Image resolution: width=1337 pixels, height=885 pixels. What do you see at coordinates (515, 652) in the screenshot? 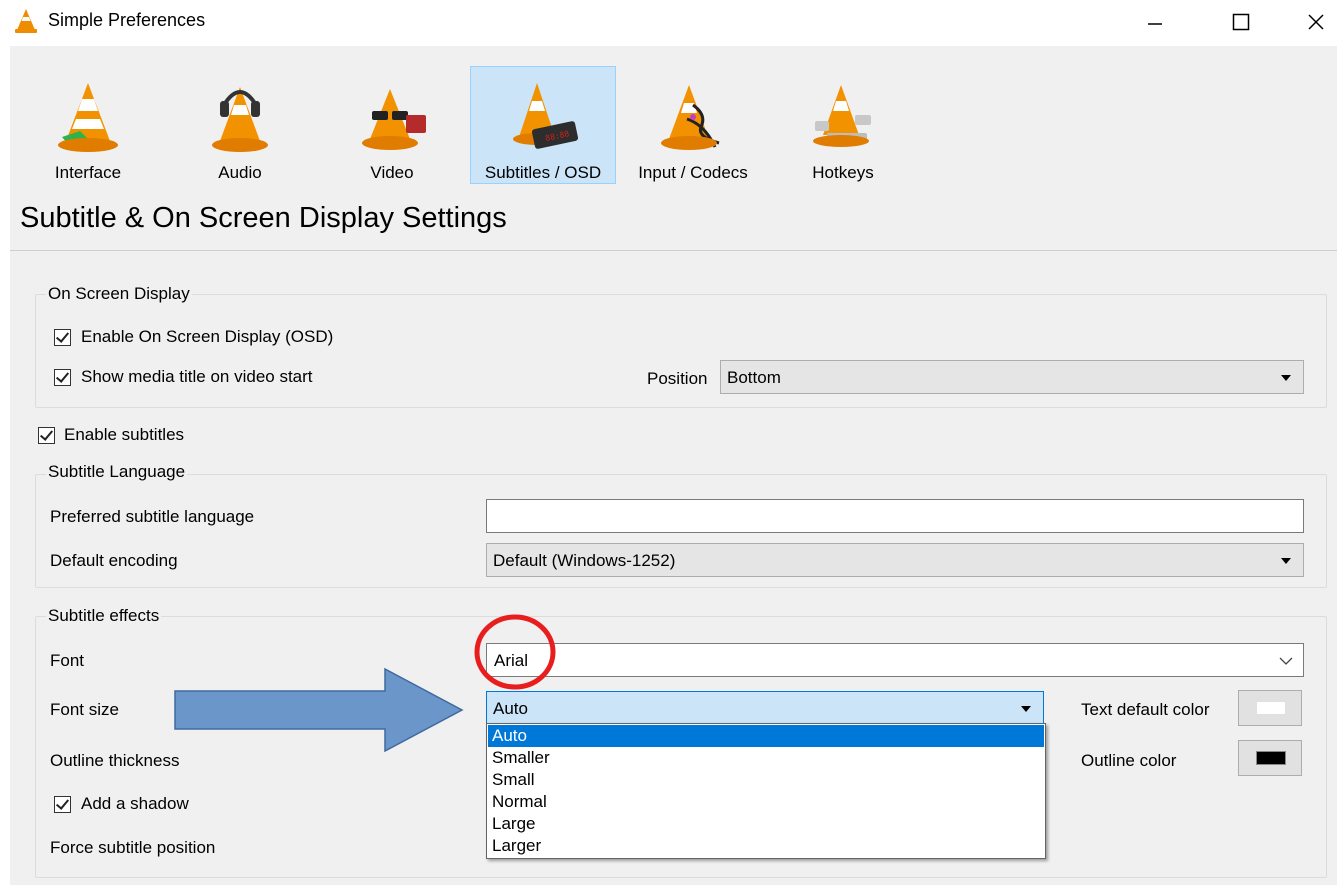
I see `highlight-circle-annotation` at bounding box center [515, 652].